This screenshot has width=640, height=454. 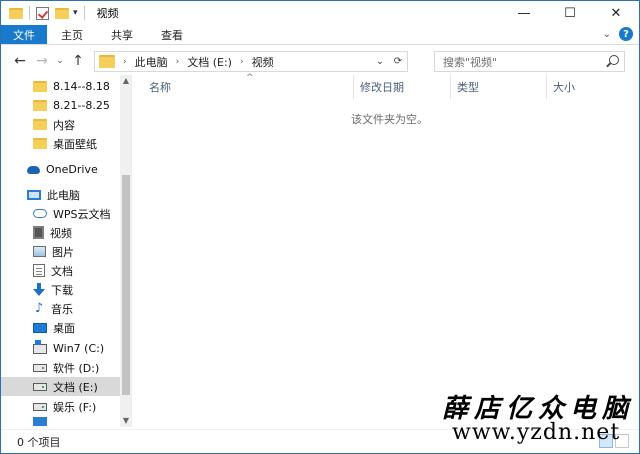 I want to click on nav-item-label: 桌面壁纸, so click(x=75, y=144).